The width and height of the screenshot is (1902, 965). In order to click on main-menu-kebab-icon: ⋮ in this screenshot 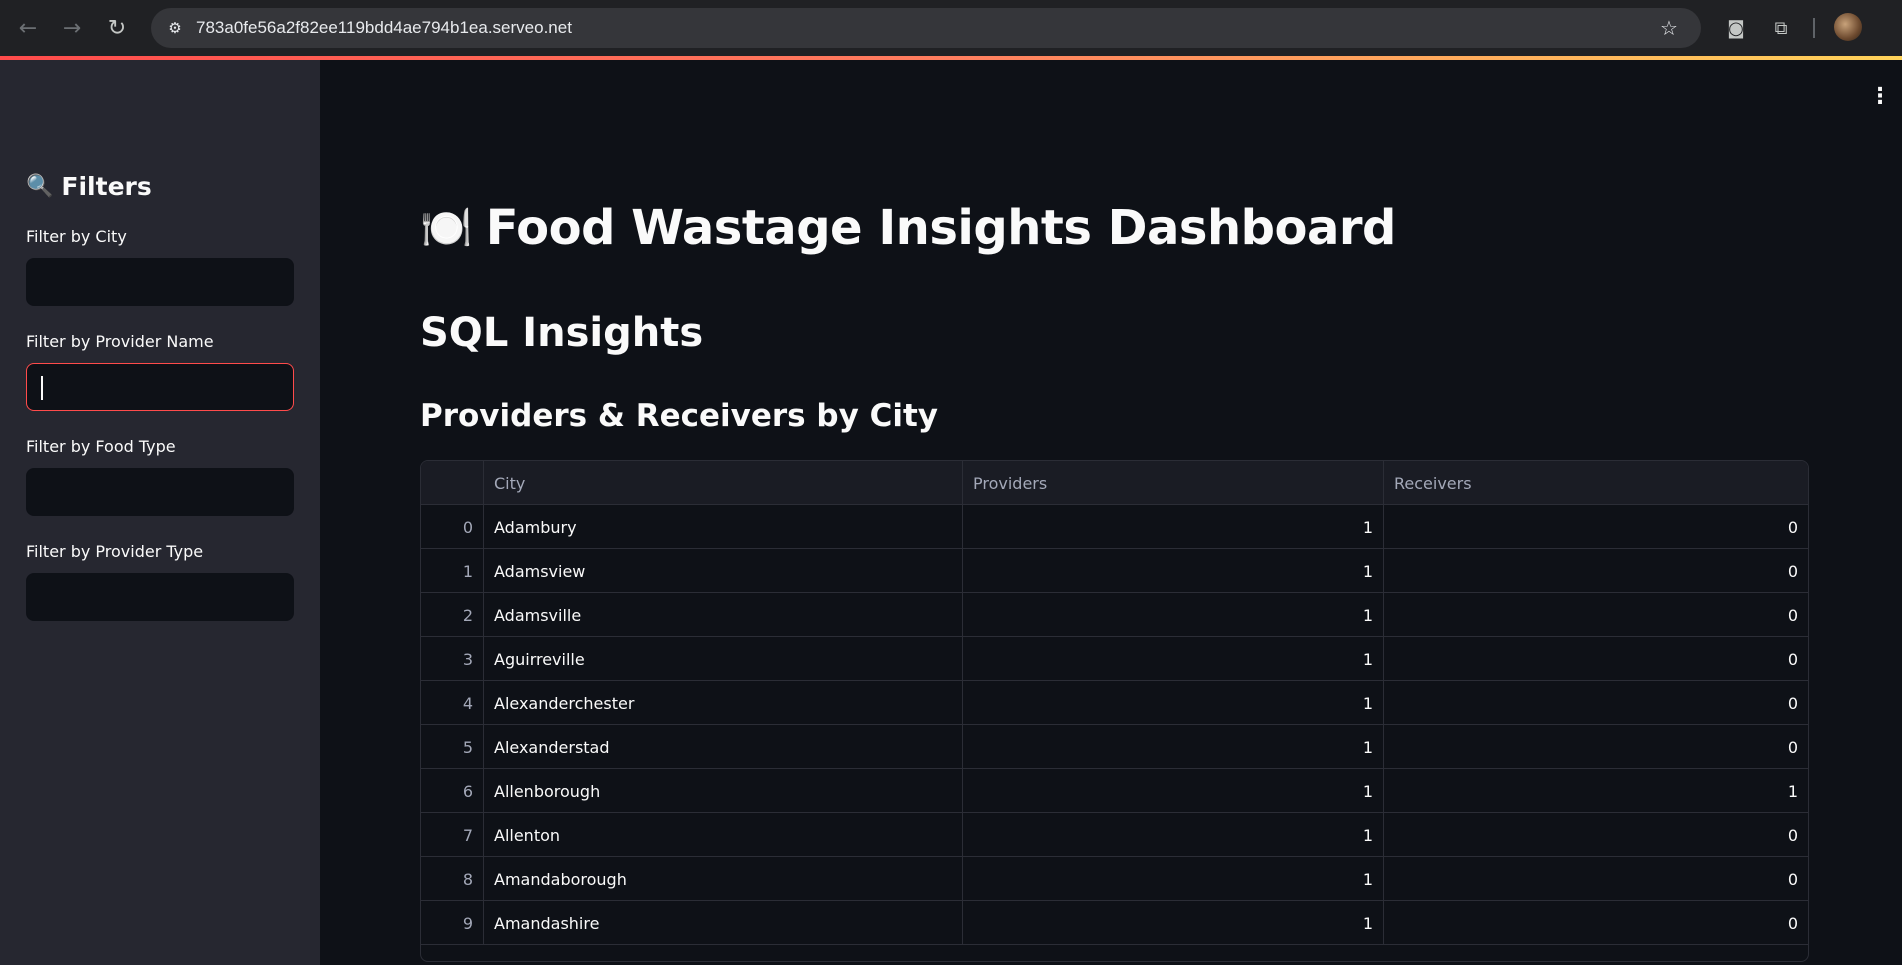, I will do `click(1880, 96)`.